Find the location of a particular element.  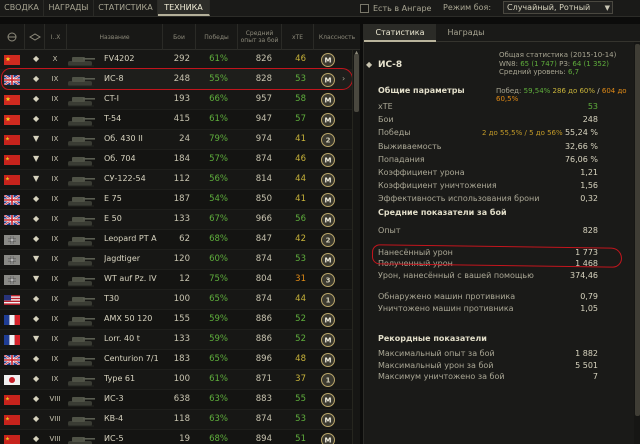

panel-scrollbar is located at coordinates (637, 243).